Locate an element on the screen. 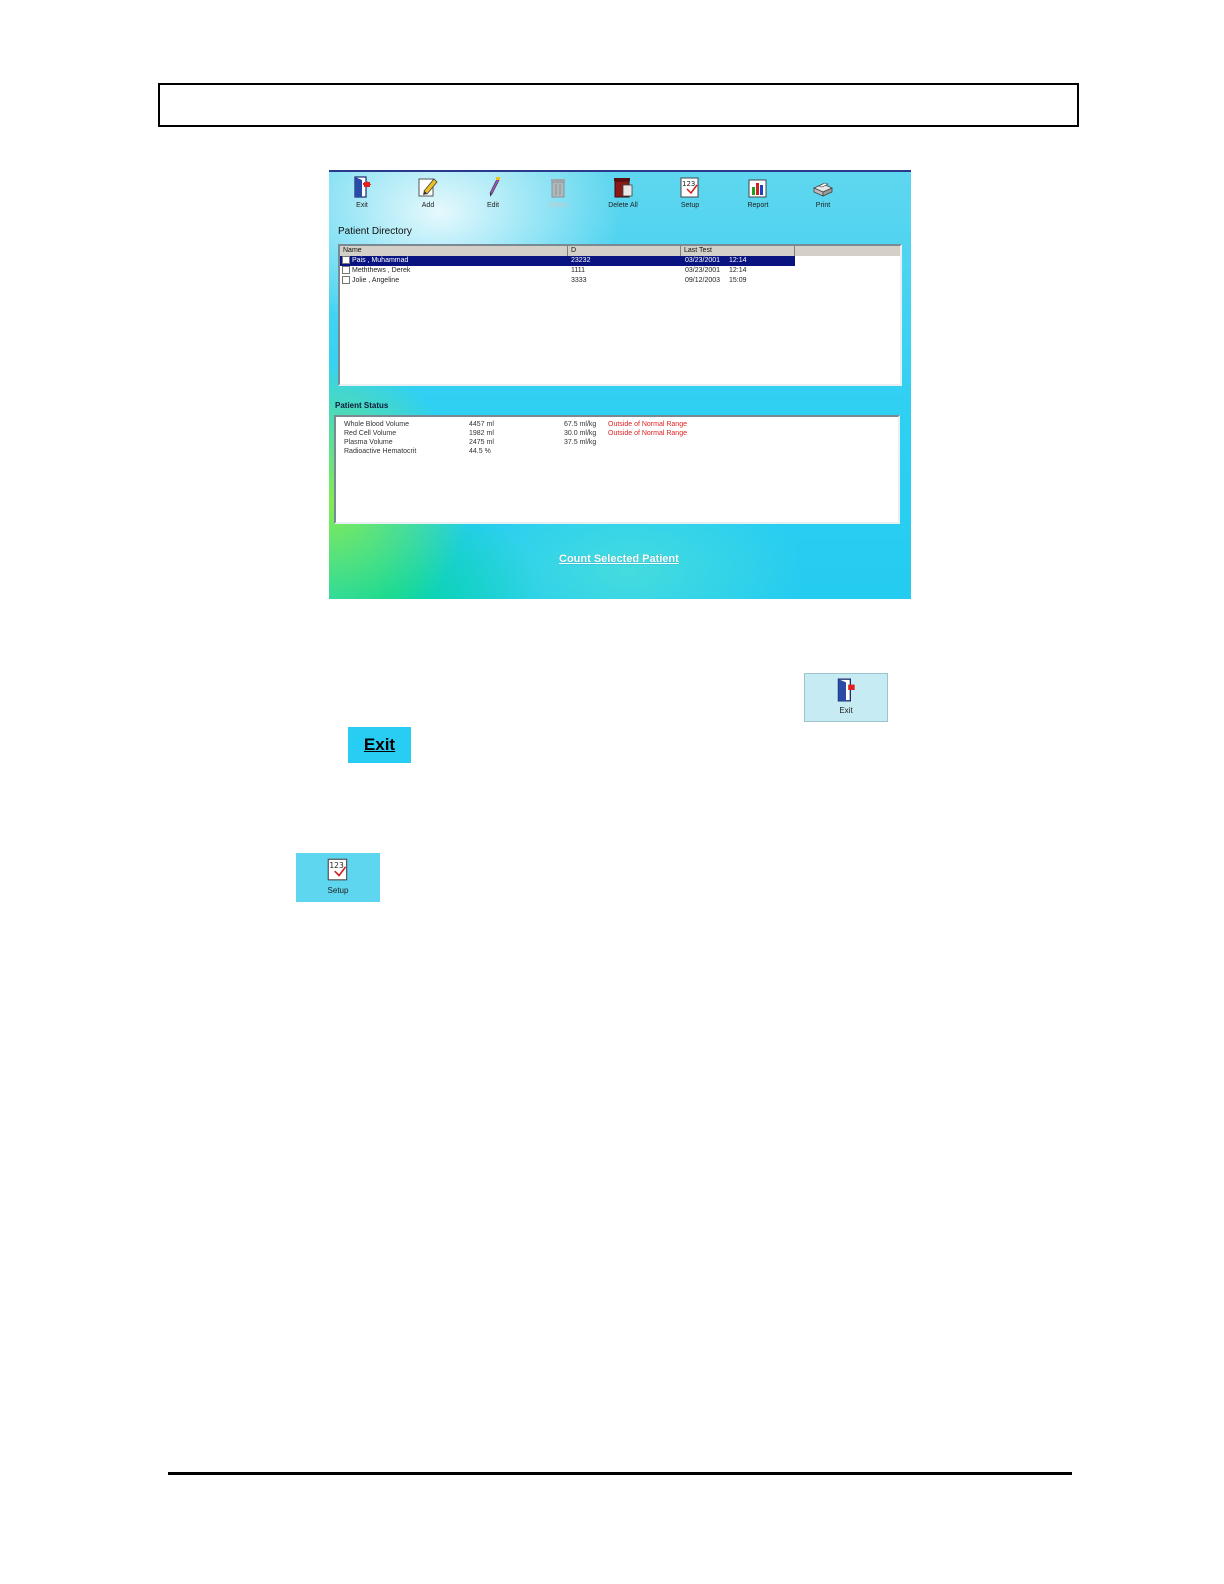  exit-icon-button-label: Exit is located at coordinates (846, 710).